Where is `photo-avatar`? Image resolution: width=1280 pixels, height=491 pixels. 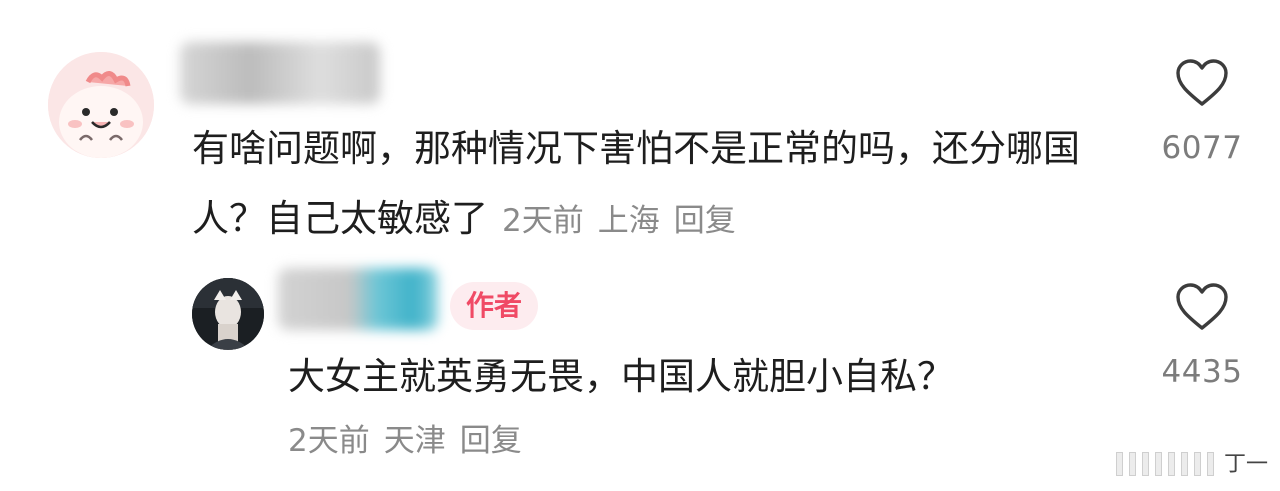 photo-avatar is located at coordinates (228, 314).